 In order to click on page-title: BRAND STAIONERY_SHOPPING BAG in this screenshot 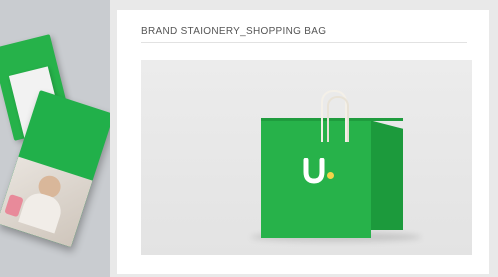, I will do `click(234, 31)`.